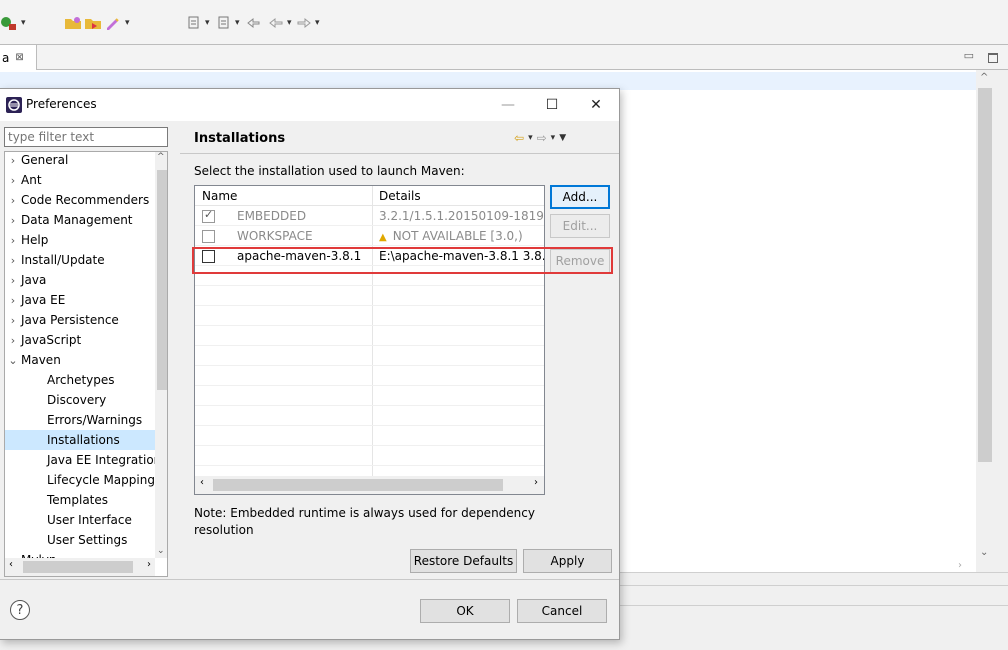 This screenshot has width=1008, height=650. Describe the element at coordinates (8, 23) in the screenshot. I see `run-icon` at that location.